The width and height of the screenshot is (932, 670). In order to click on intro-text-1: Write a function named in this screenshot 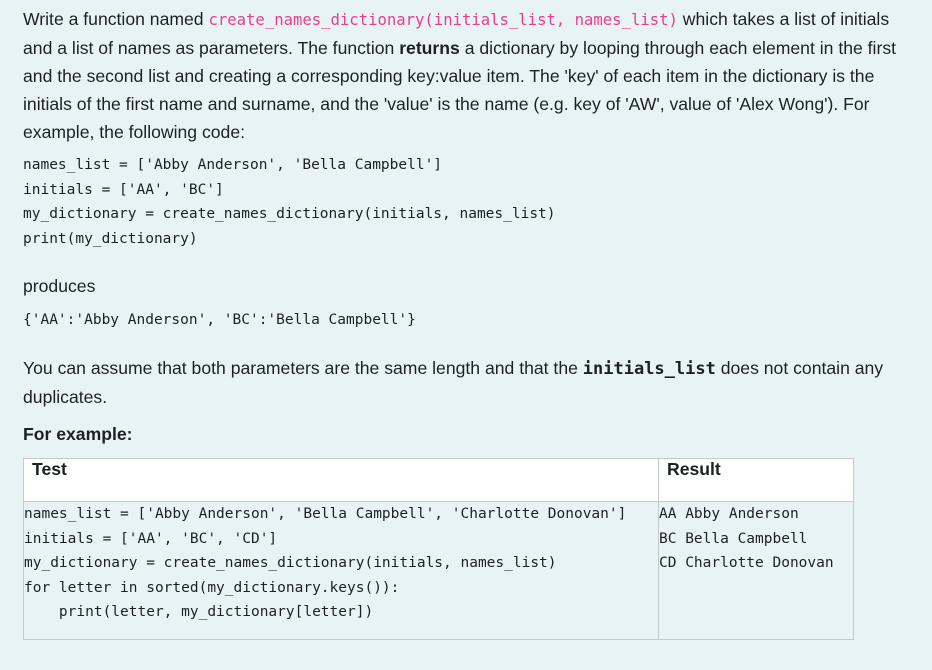, I will do `click(116, 19)`.